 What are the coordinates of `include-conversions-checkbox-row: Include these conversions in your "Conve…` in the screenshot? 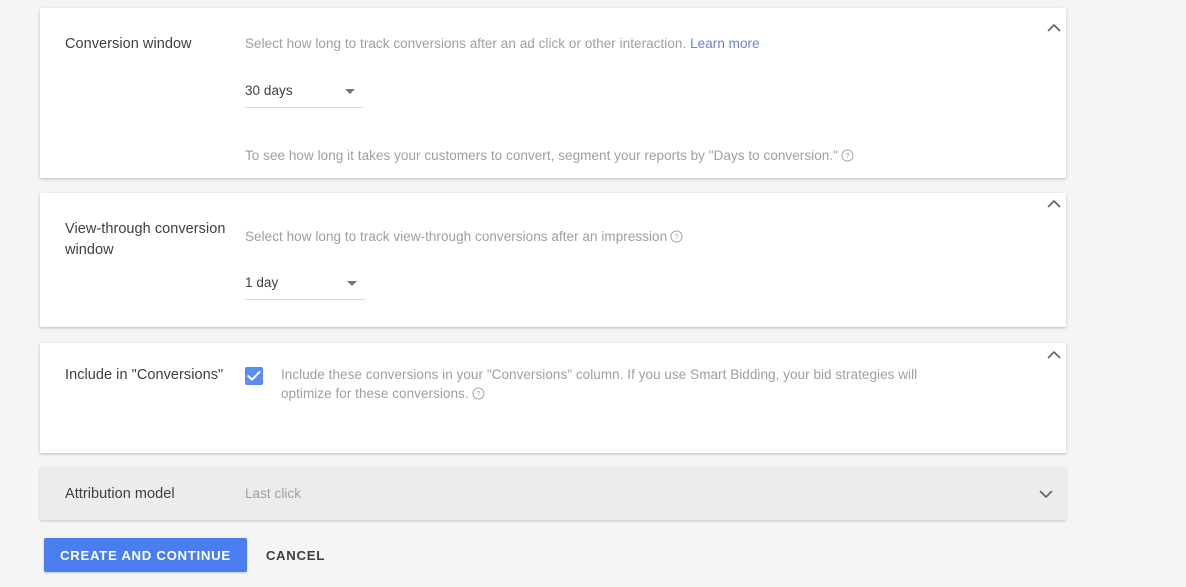 It's located at (646, 384).